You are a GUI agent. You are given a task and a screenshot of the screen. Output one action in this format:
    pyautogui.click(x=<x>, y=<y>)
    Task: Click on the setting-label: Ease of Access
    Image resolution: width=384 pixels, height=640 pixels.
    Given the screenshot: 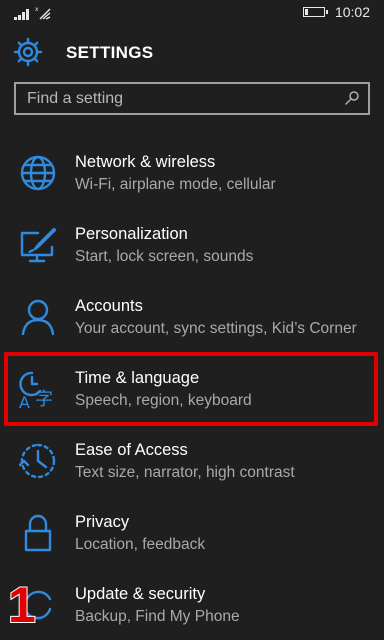 What is the action you would take?
    pyautogui.click(x=131, y=450)
    